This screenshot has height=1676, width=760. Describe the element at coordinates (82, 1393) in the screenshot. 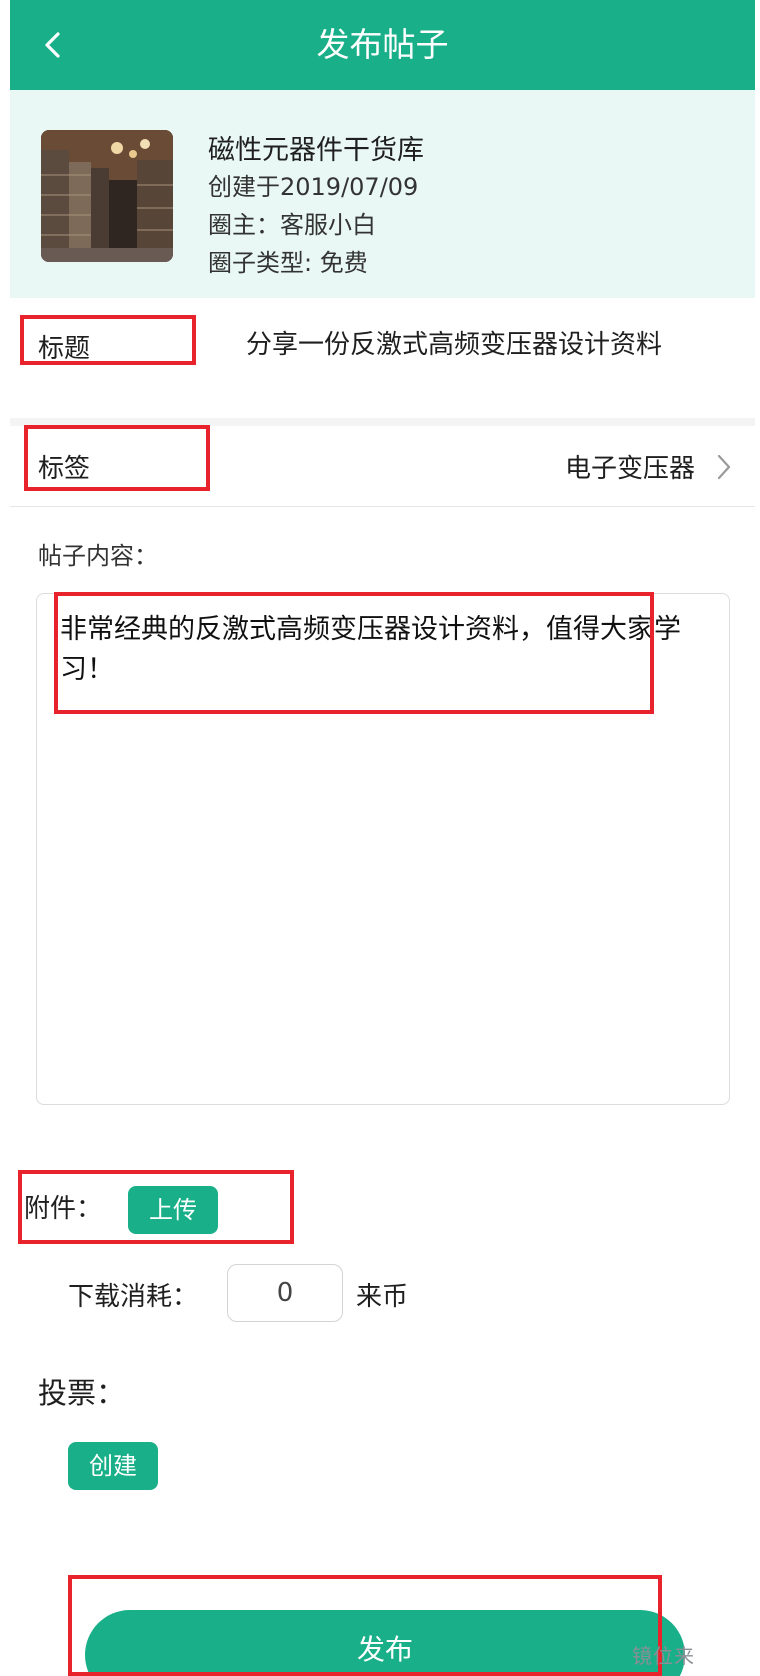

I see `vote-label: 投票：` at that location.